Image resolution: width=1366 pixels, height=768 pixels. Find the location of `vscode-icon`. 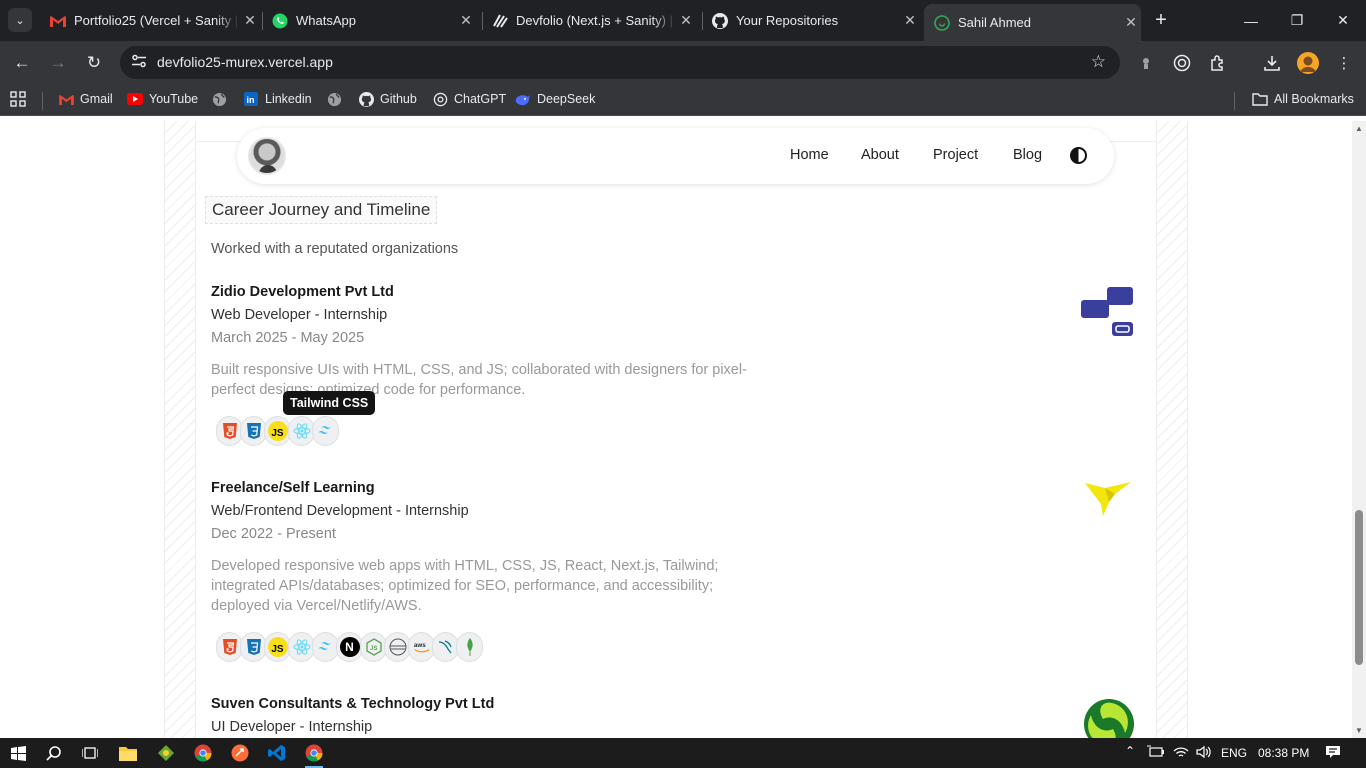

vscode-icon is located at coordinates (277, 753).